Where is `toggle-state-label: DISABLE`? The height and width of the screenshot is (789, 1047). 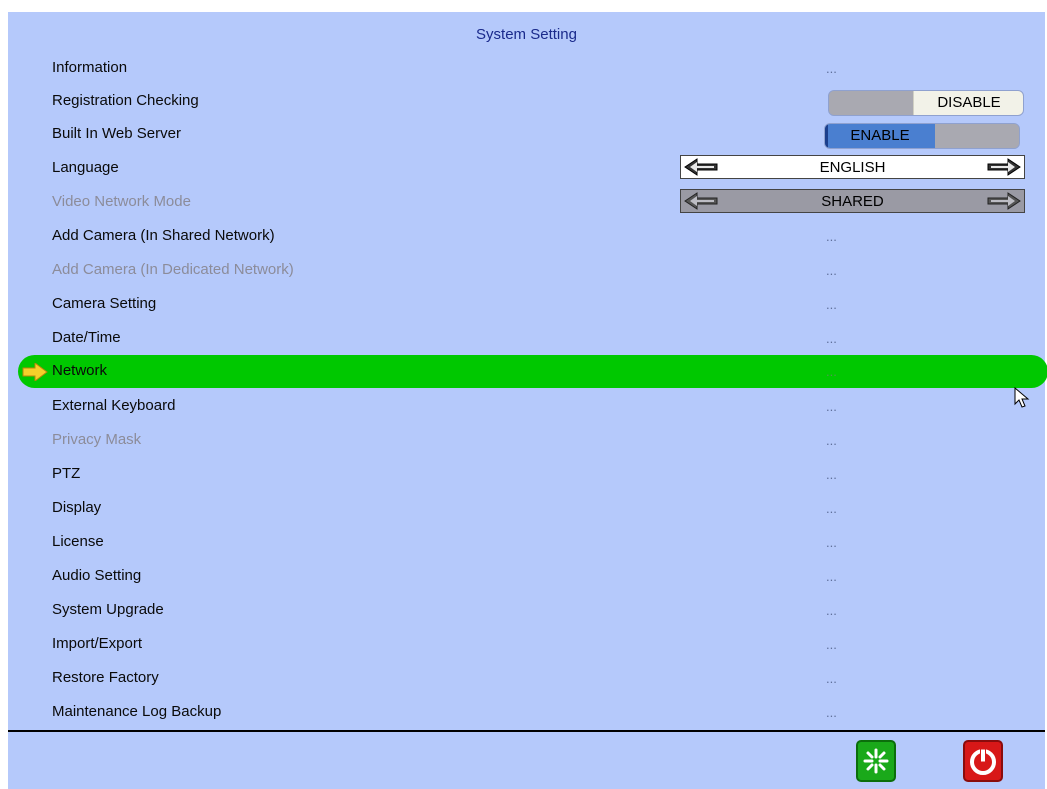
toggle-state-label: DISABLE is located at coordinates (968, 103).